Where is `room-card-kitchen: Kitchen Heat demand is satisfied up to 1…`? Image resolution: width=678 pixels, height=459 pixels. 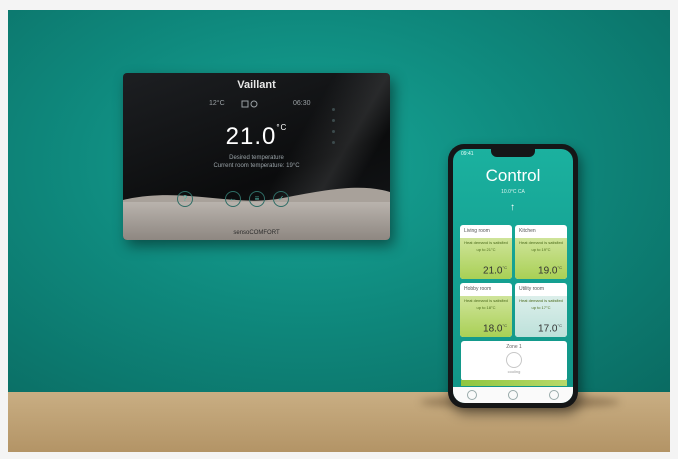 room-card-kitchen: Kitchen Heat demand is satisfied up to 1… is located at coordinates (541, 252).